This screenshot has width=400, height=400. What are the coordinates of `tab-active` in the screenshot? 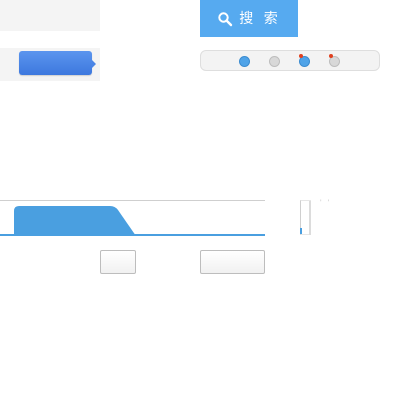 It's located at (75, 221).